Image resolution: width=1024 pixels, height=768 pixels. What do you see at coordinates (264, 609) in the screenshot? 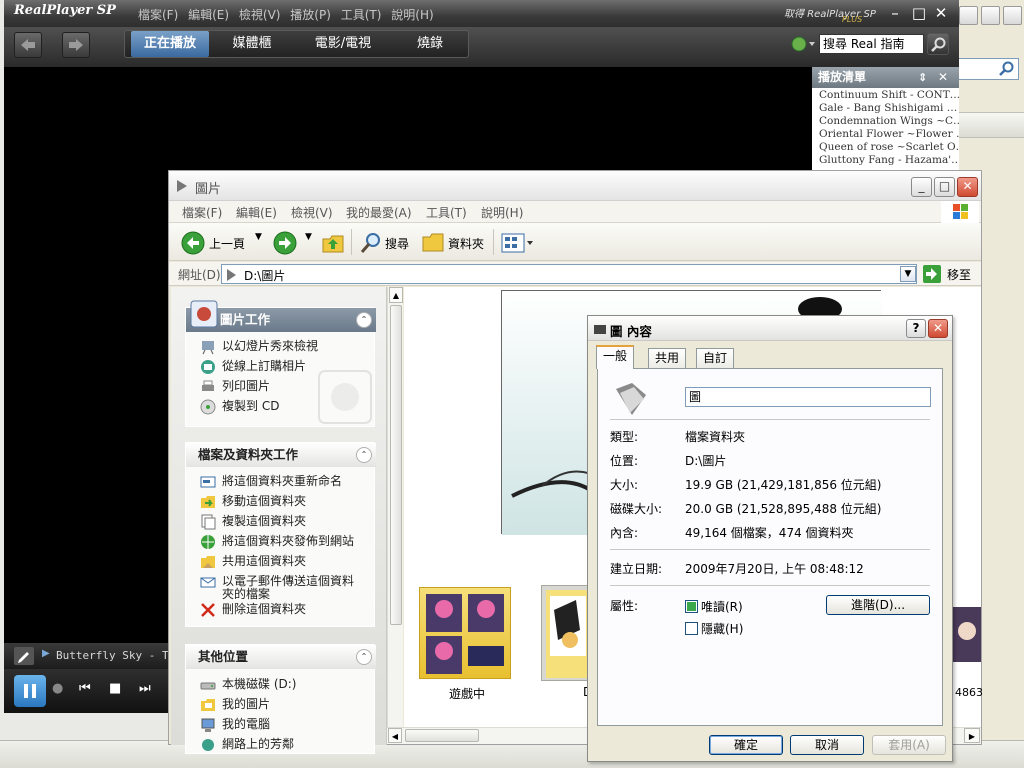
I see `task-delete: 刪除這個資料夾` at bounding box center [264, 609].